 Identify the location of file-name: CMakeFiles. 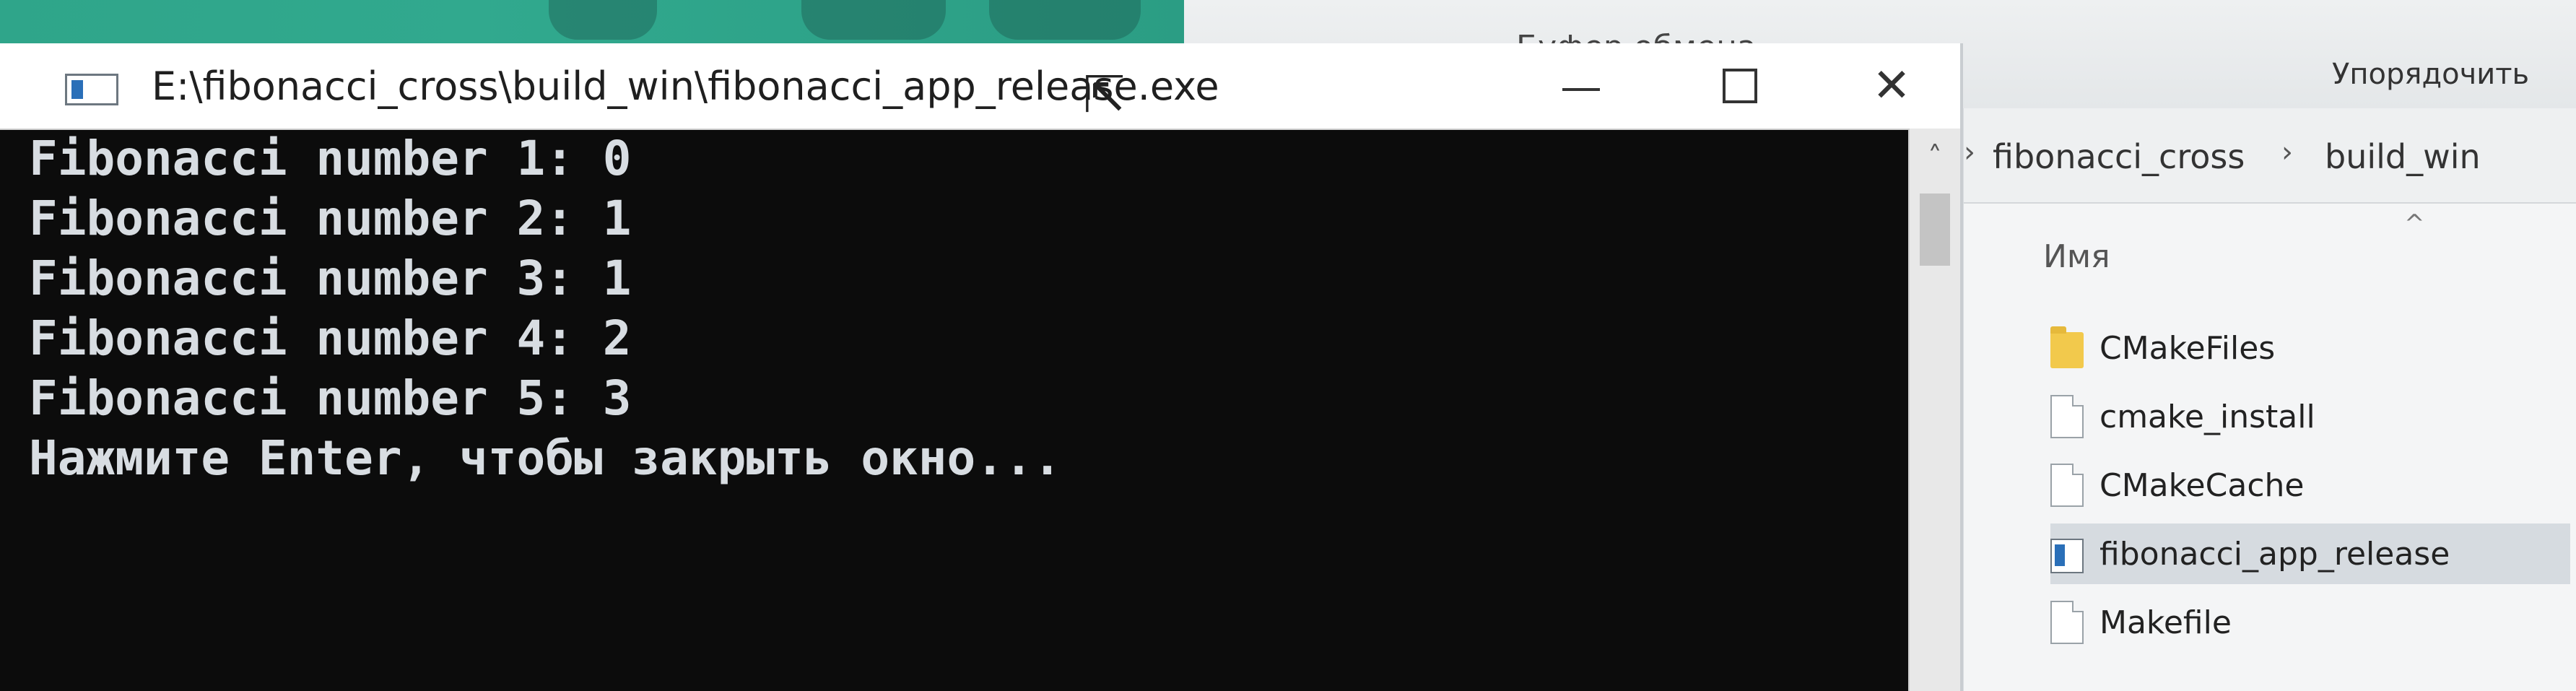
(2187, 348).